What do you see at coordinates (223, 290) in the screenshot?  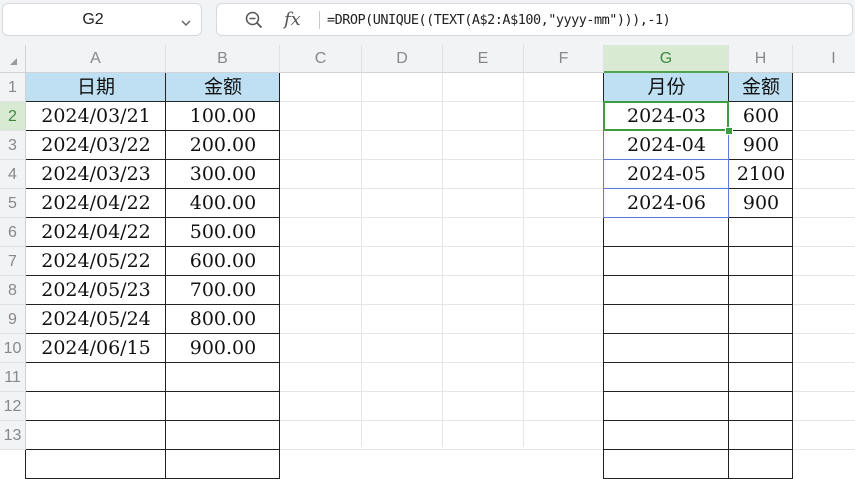 I see `table-cell: 700.00` at bounding box center [223, 290].